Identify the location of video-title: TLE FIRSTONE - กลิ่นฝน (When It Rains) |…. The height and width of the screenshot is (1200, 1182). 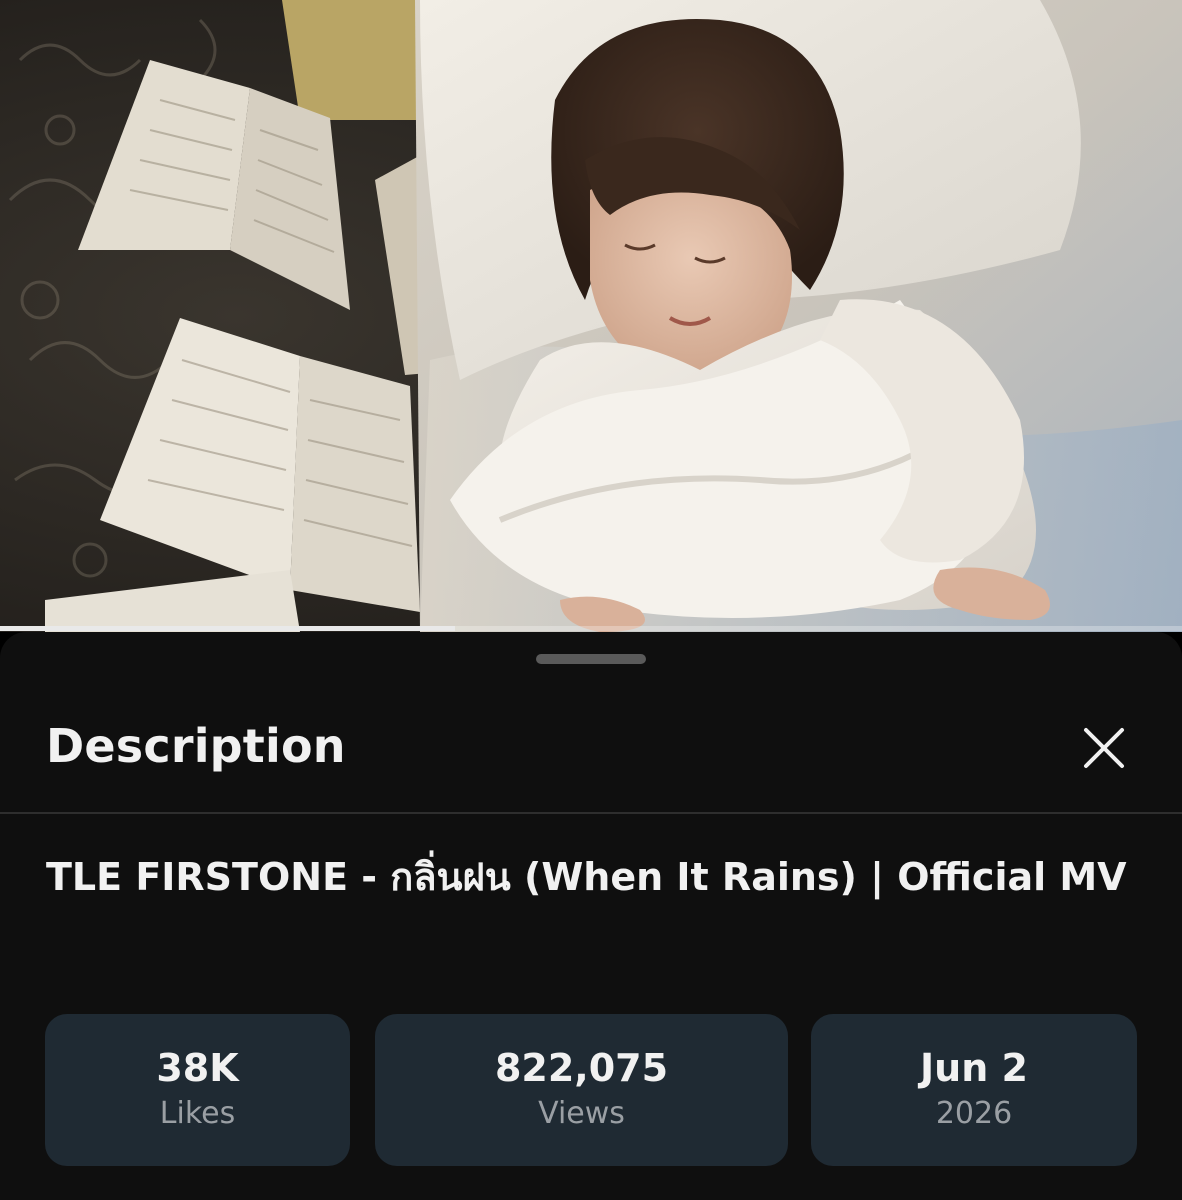
(586, 877).